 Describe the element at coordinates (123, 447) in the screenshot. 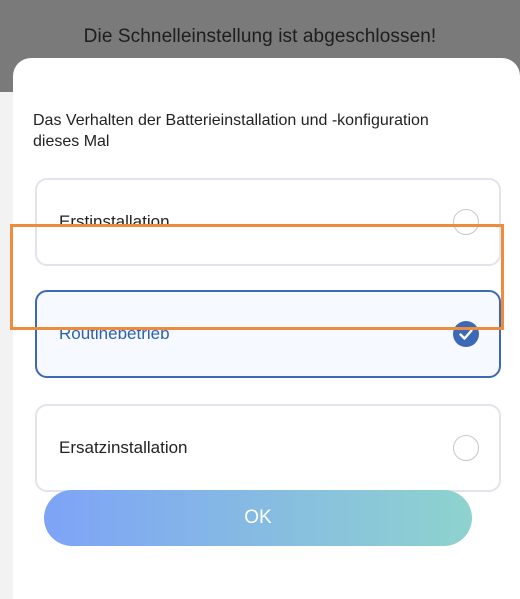

I see `option-label: Ersatzinstallation` at that location.